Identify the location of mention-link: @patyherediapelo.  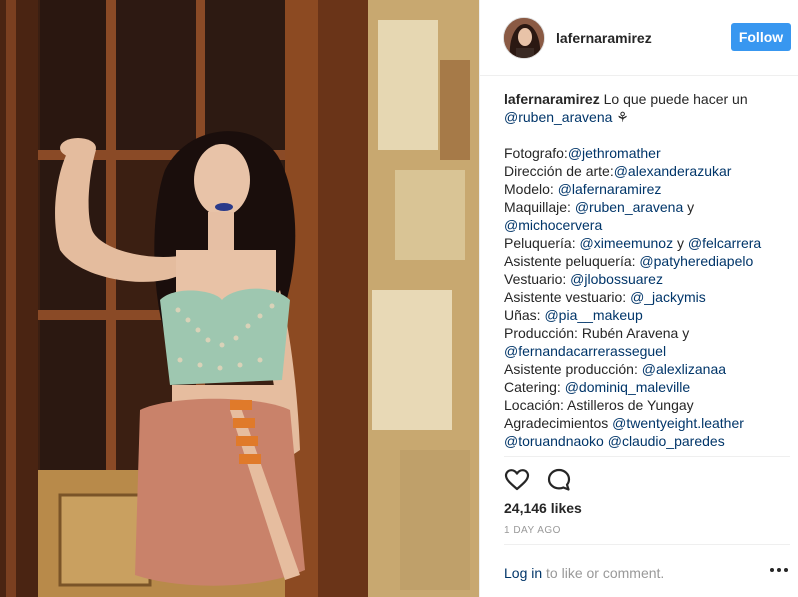
(696, 261).